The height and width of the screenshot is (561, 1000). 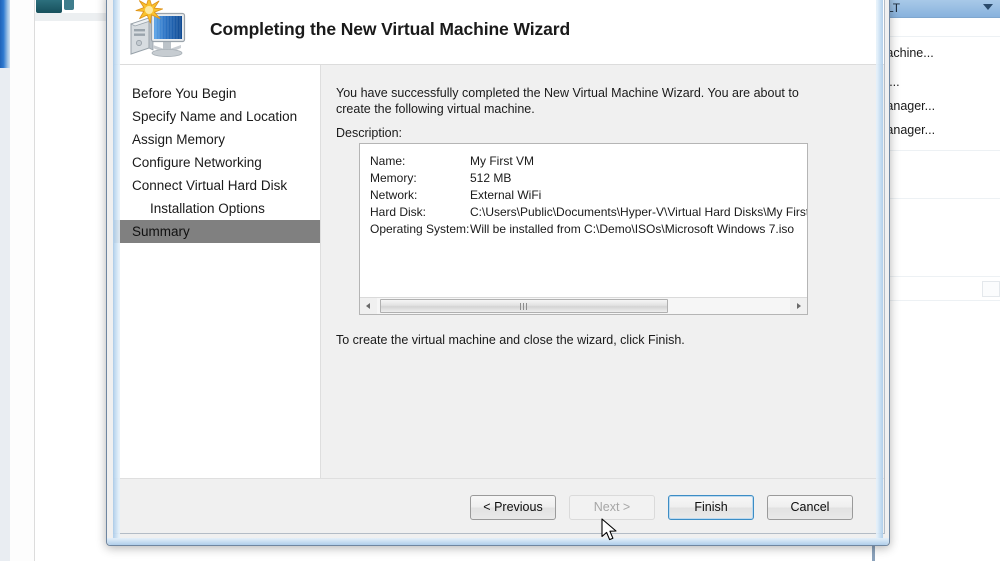 What do you see at coordinates (513, 507) in the screenshot?
I see `previous-button: < Previous` at bounding box center [513, 507].